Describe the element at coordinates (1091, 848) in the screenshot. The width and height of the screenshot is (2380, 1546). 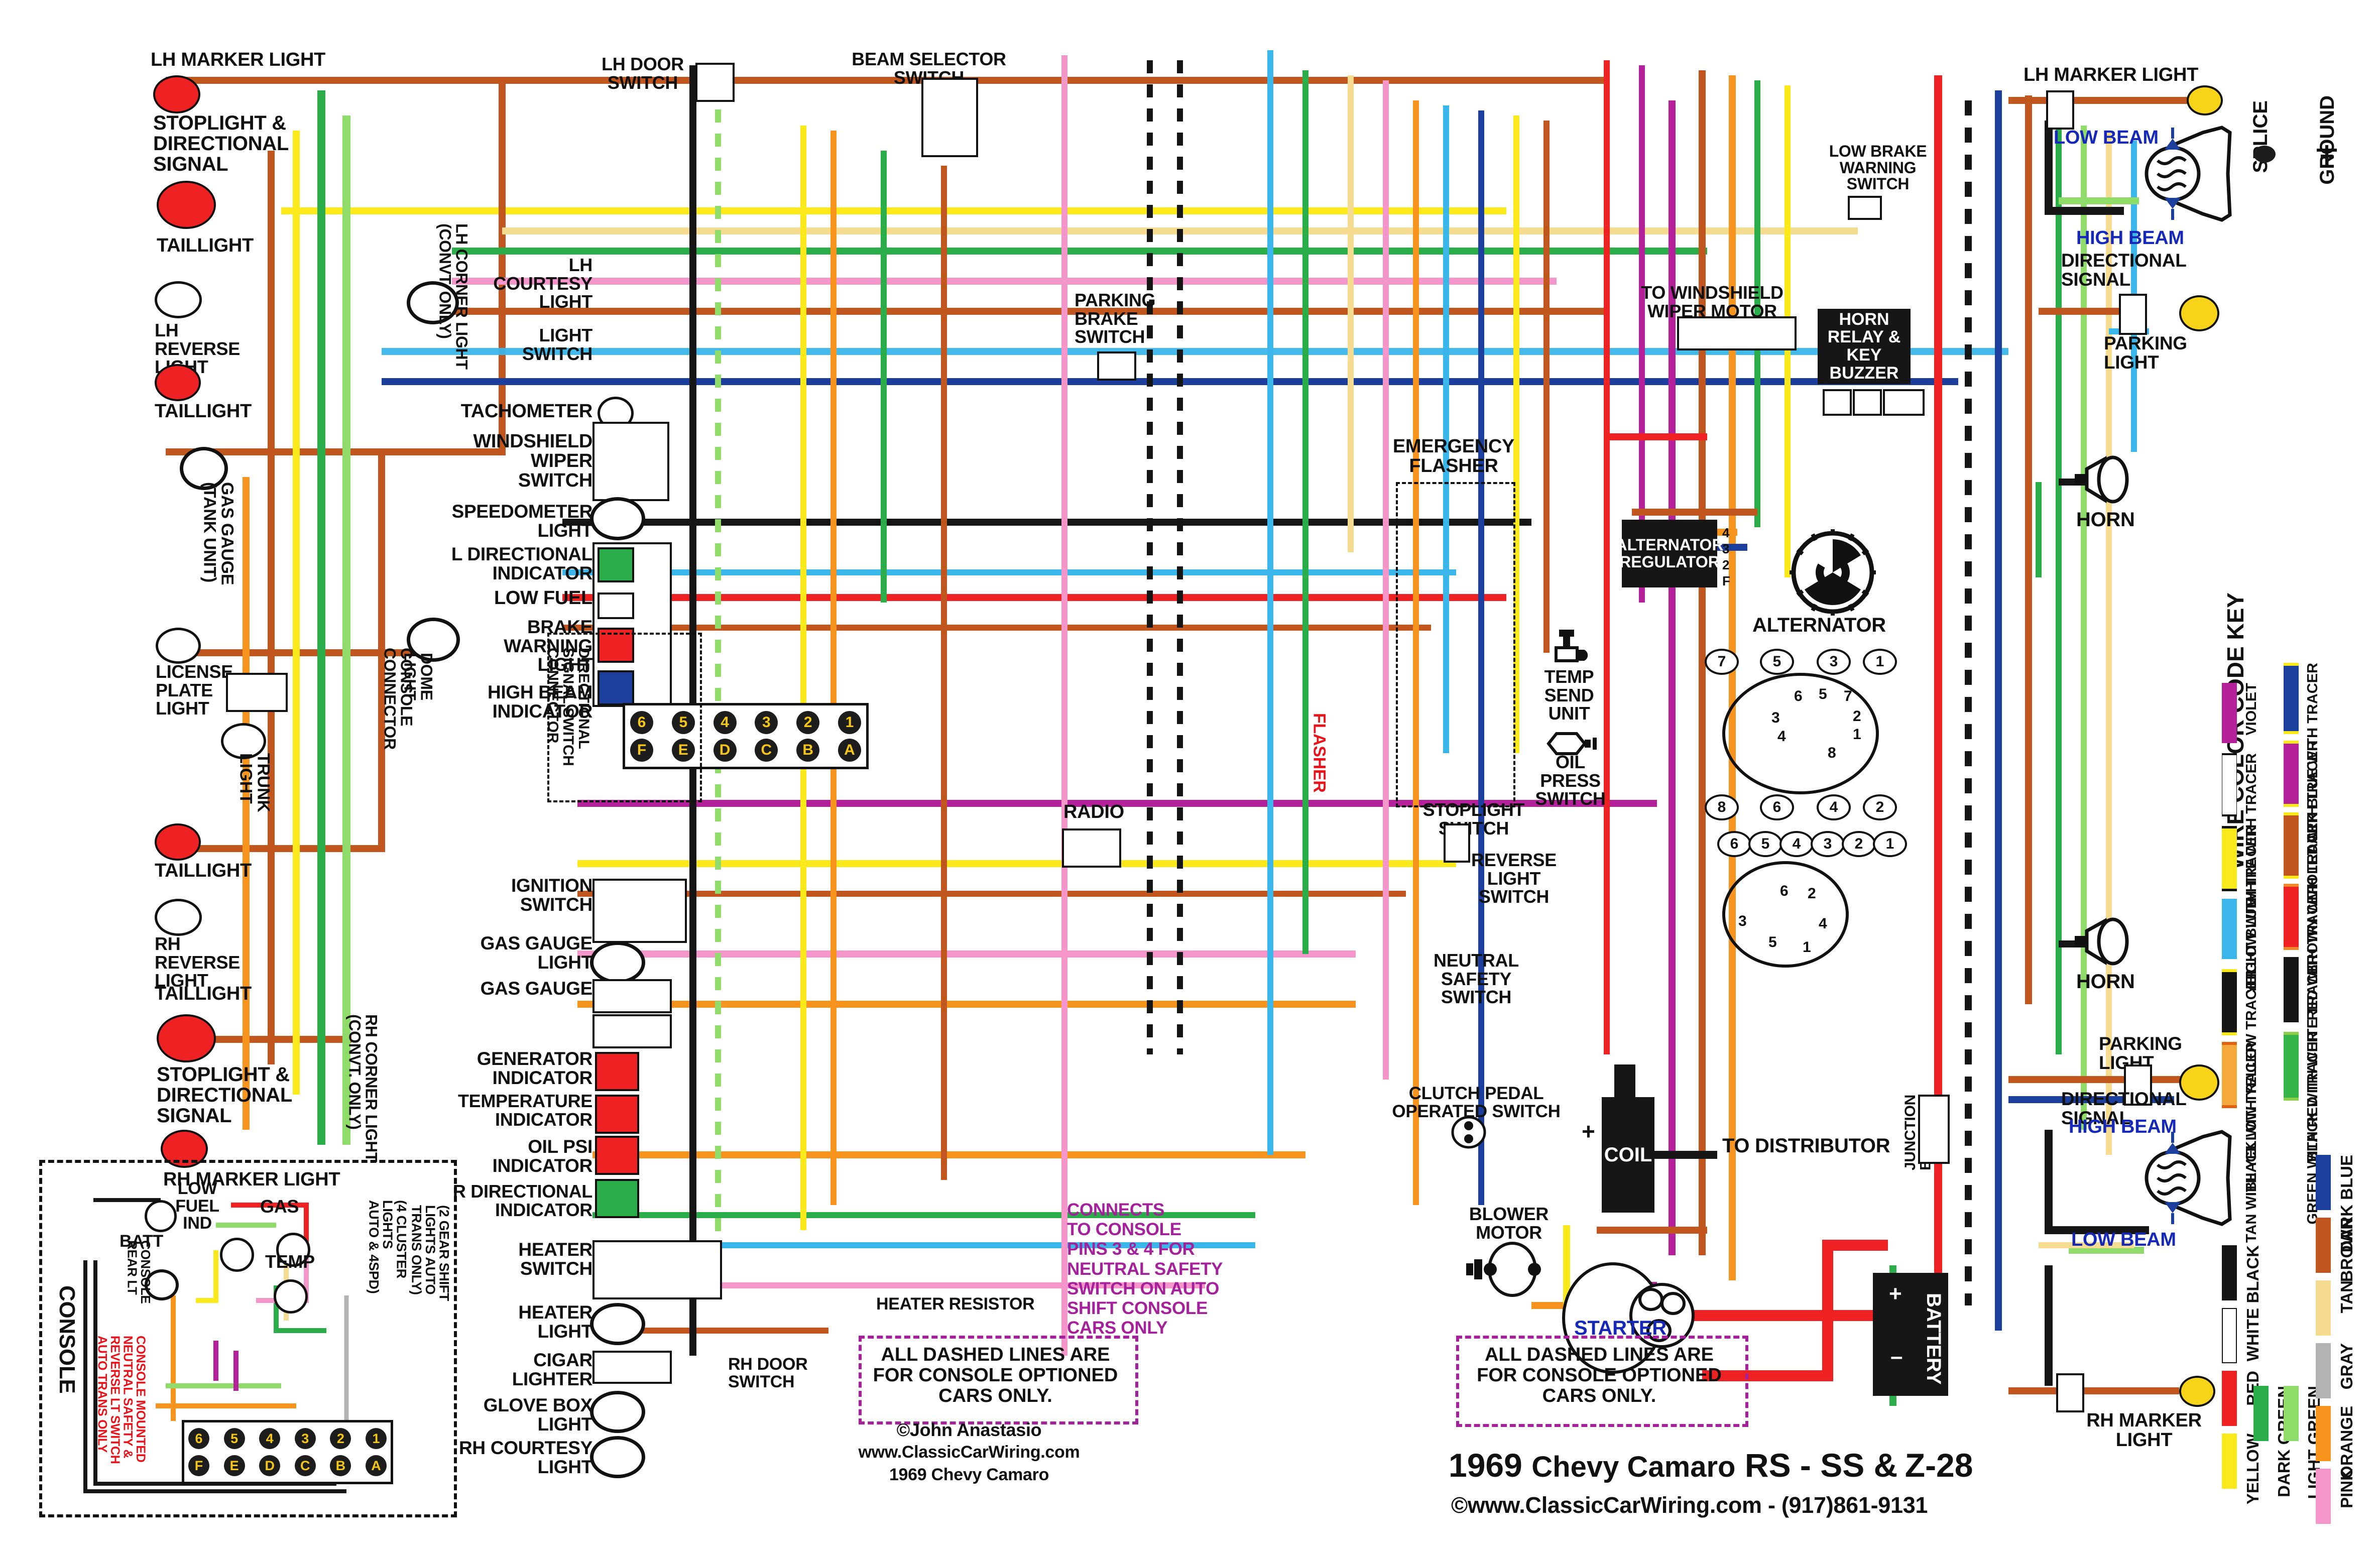
I see `radio-body` at that location.